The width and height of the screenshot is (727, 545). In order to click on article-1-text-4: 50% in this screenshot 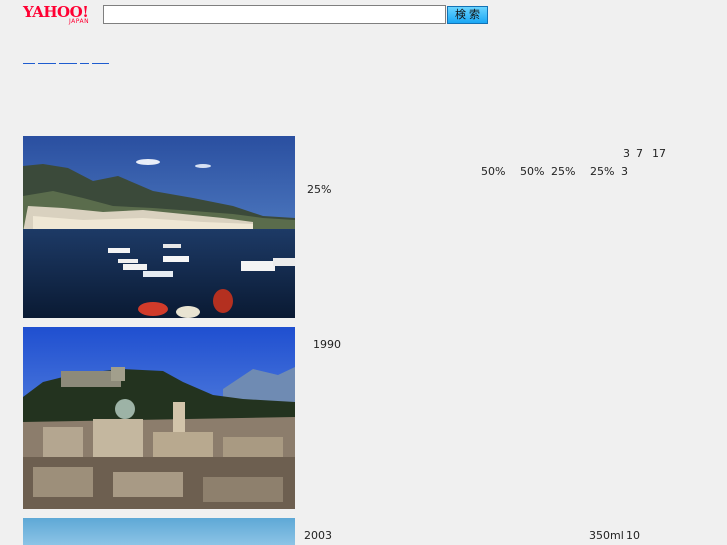, I will do `click(493, 171)`.